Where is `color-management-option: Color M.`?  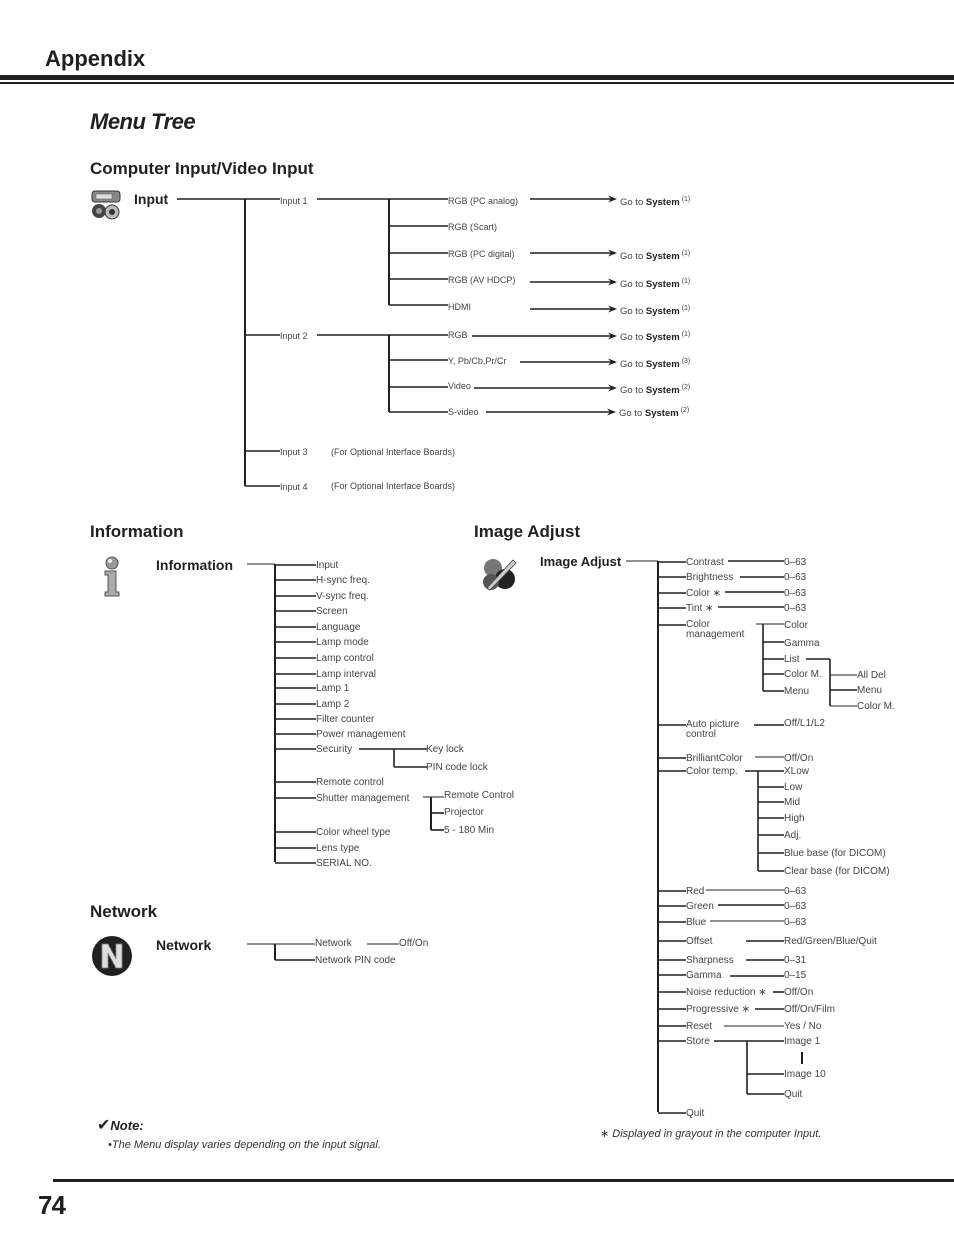
color-management-option: Color M. is located at coordinates (803, 674).